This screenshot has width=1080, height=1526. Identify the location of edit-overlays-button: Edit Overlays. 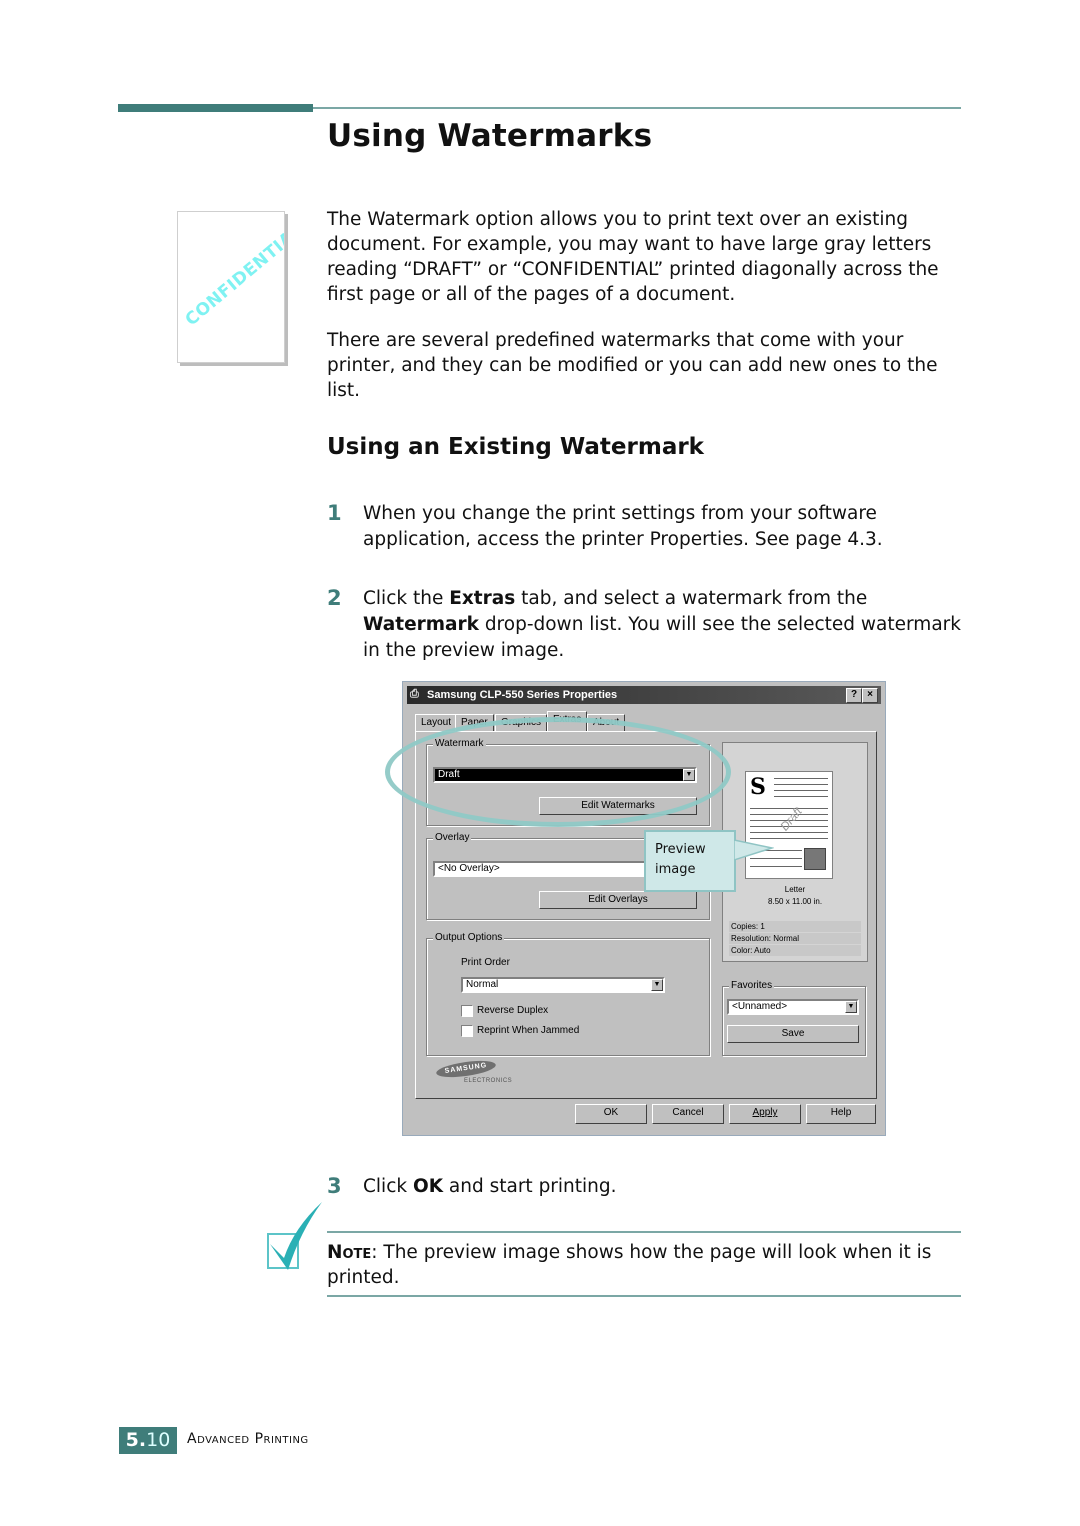
(618, 900).